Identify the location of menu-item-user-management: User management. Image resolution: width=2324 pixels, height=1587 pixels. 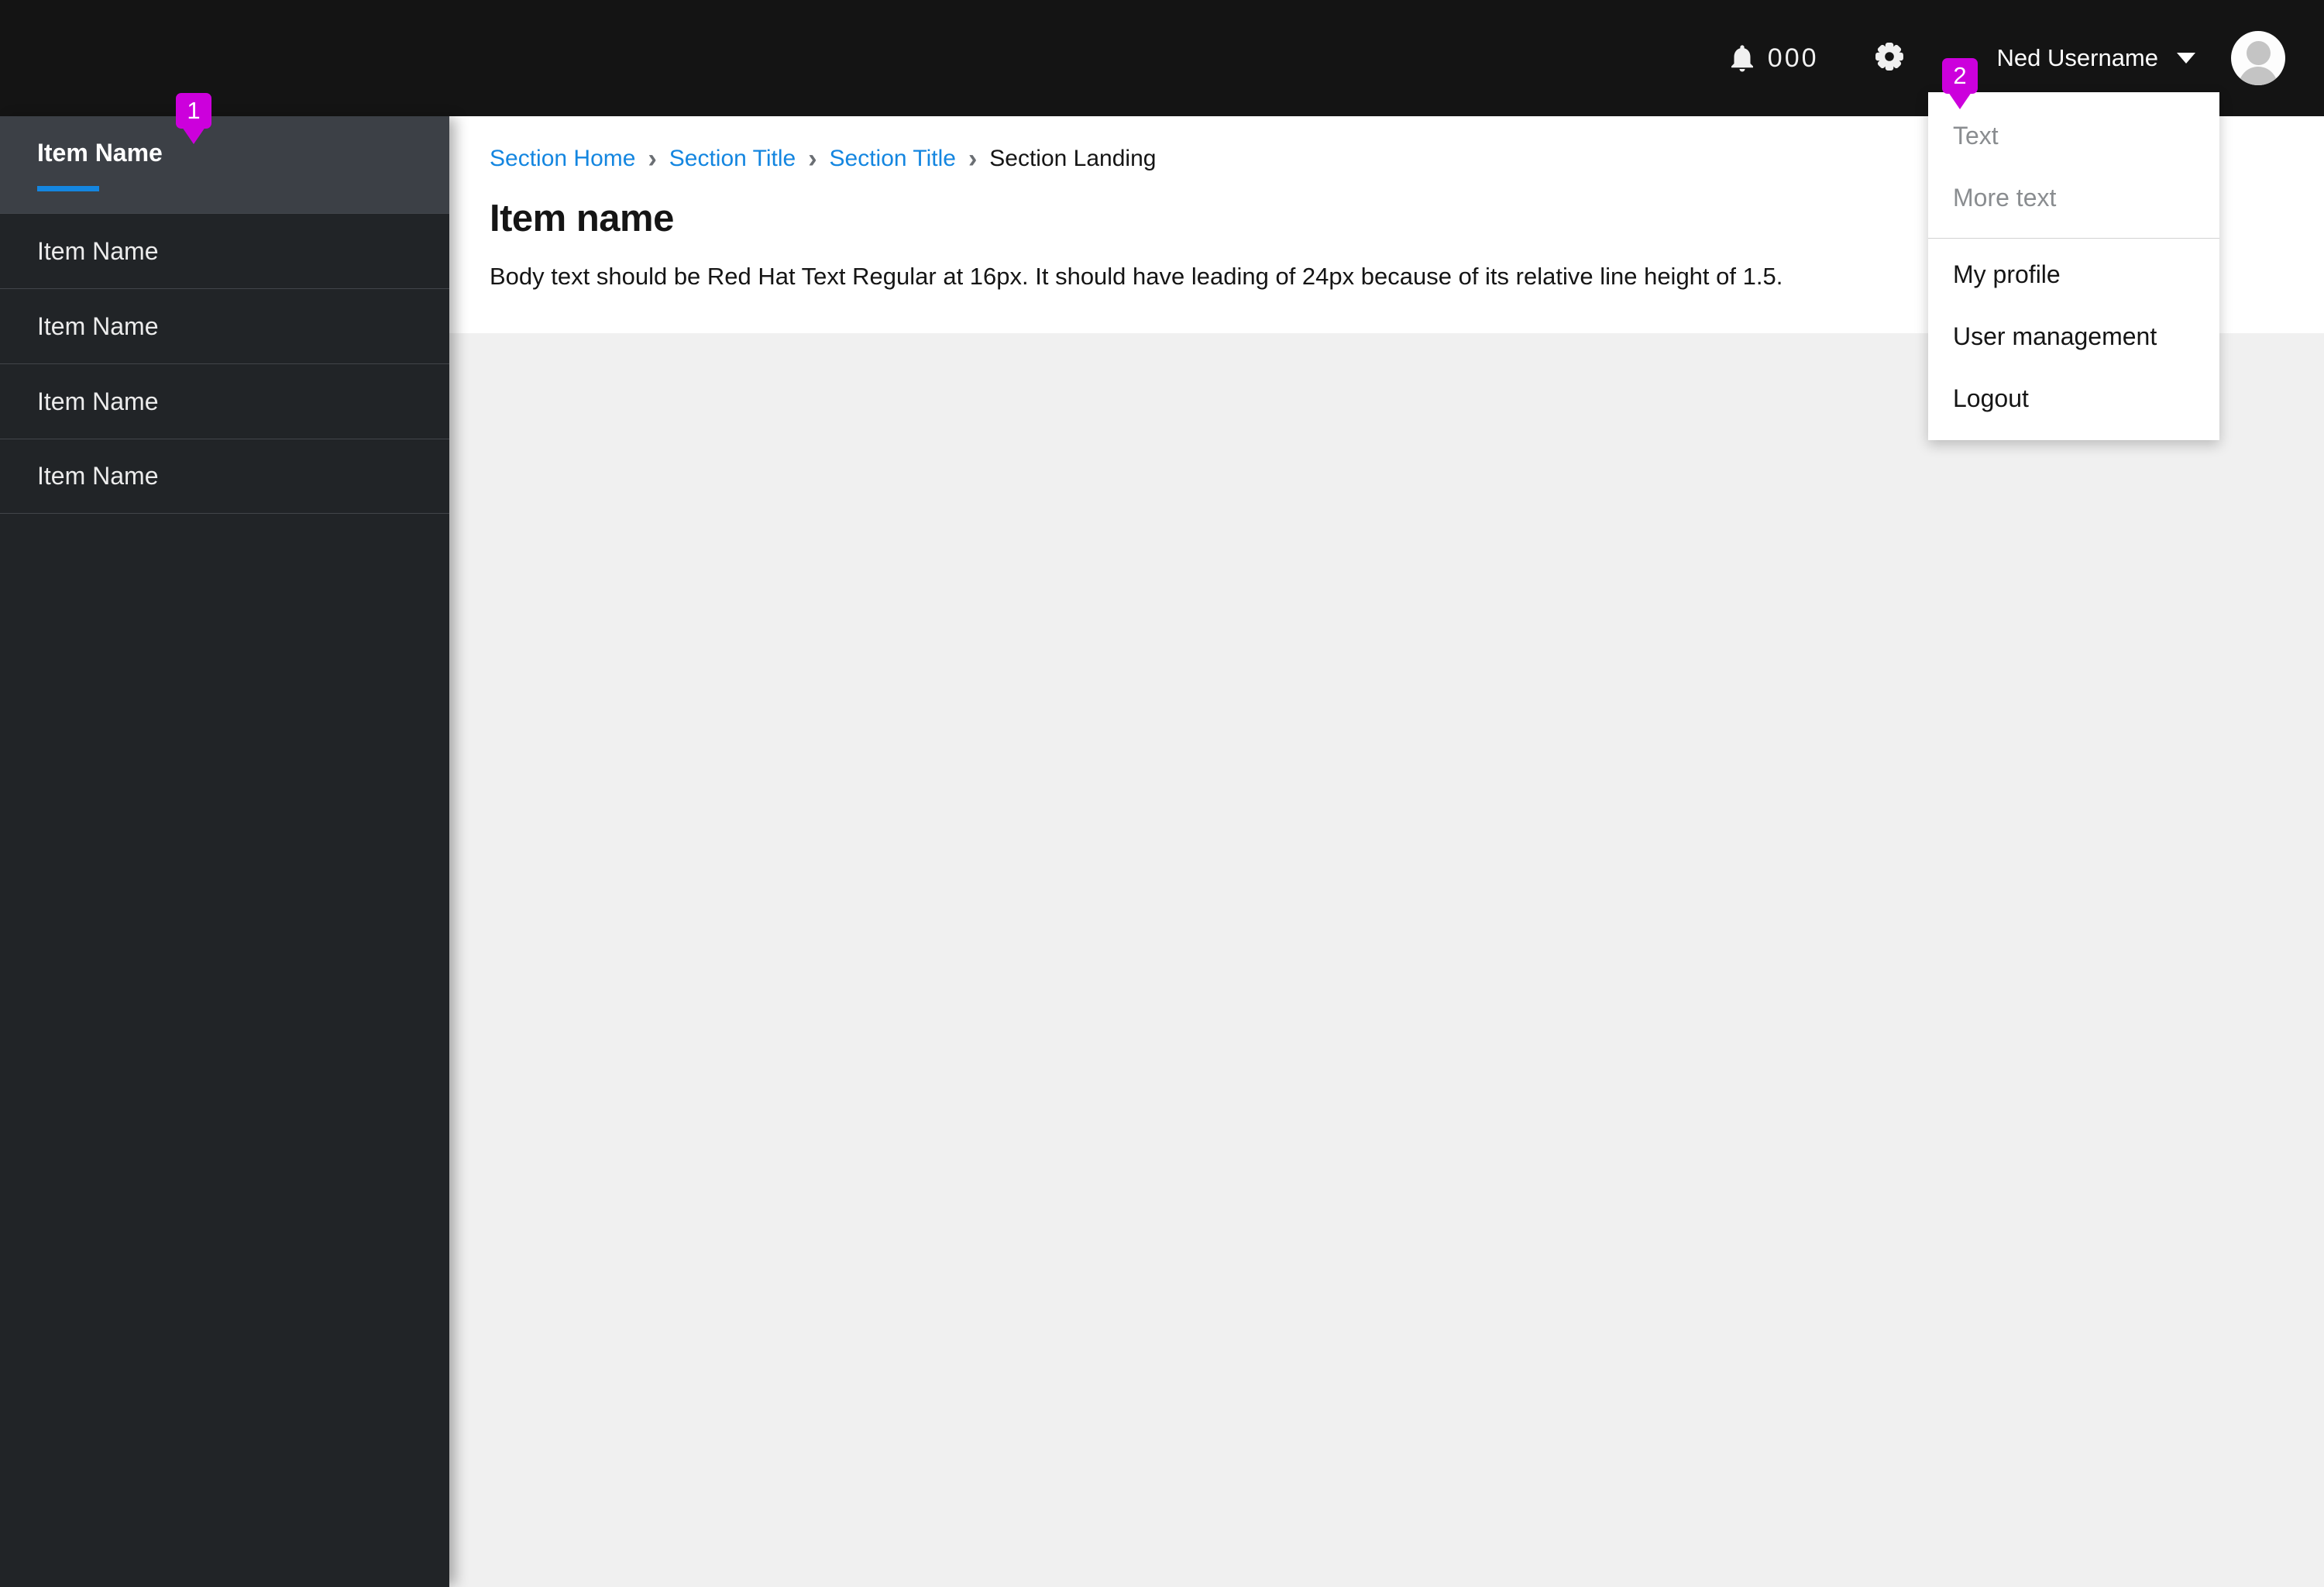
(2073, 336).